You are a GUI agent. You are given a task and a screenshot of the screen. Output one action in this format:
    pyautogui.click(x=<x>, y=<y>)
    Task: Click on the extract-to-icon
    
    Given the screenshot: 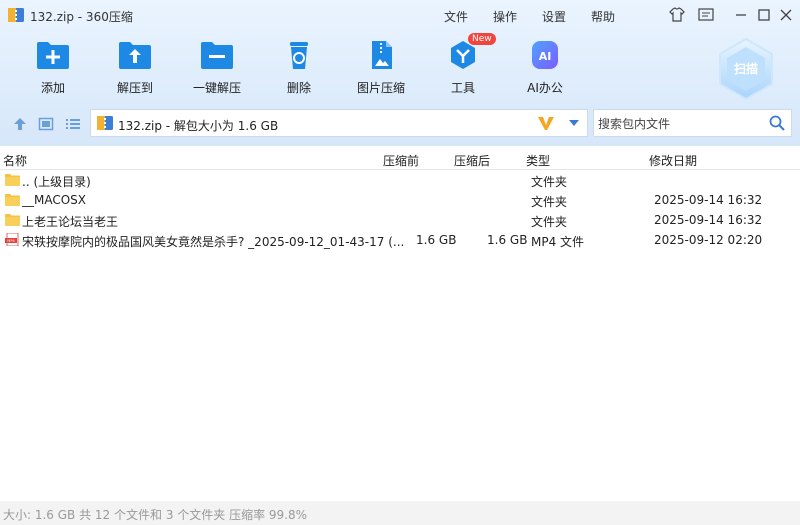 What is the action you would take?
    pyautogui.click(x=135, y=55)
    